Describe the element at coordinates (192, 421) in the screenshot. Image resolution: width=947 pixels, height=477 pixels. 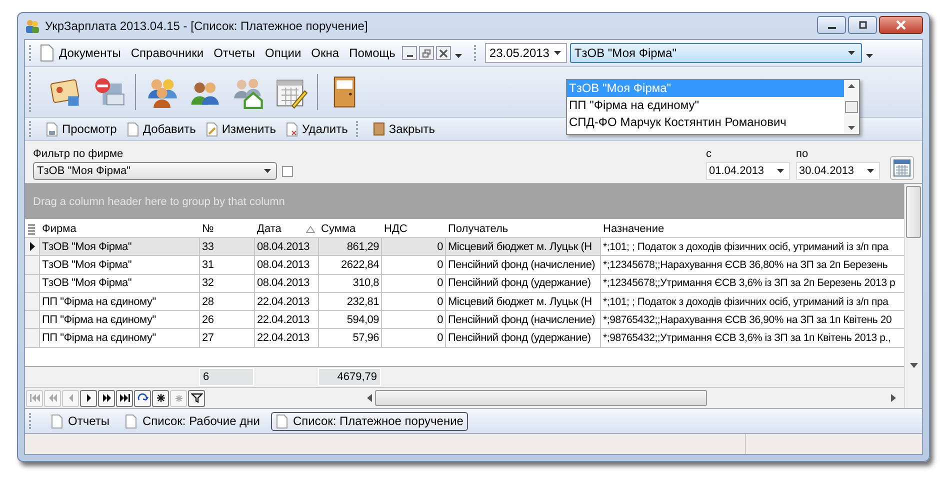
I see `window-tab: Список: Рабочие дни` at that location.